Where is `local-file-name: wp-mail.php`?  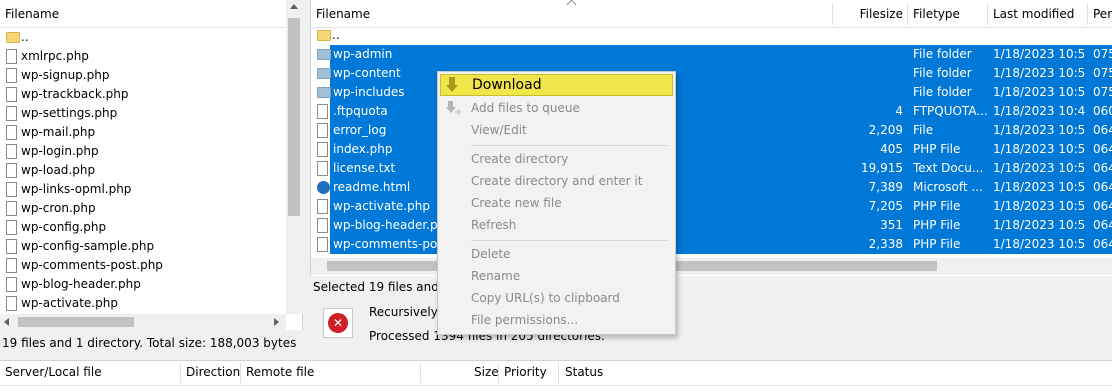
local-file-name: wp-mail.php is located at coordinates (58, 132).